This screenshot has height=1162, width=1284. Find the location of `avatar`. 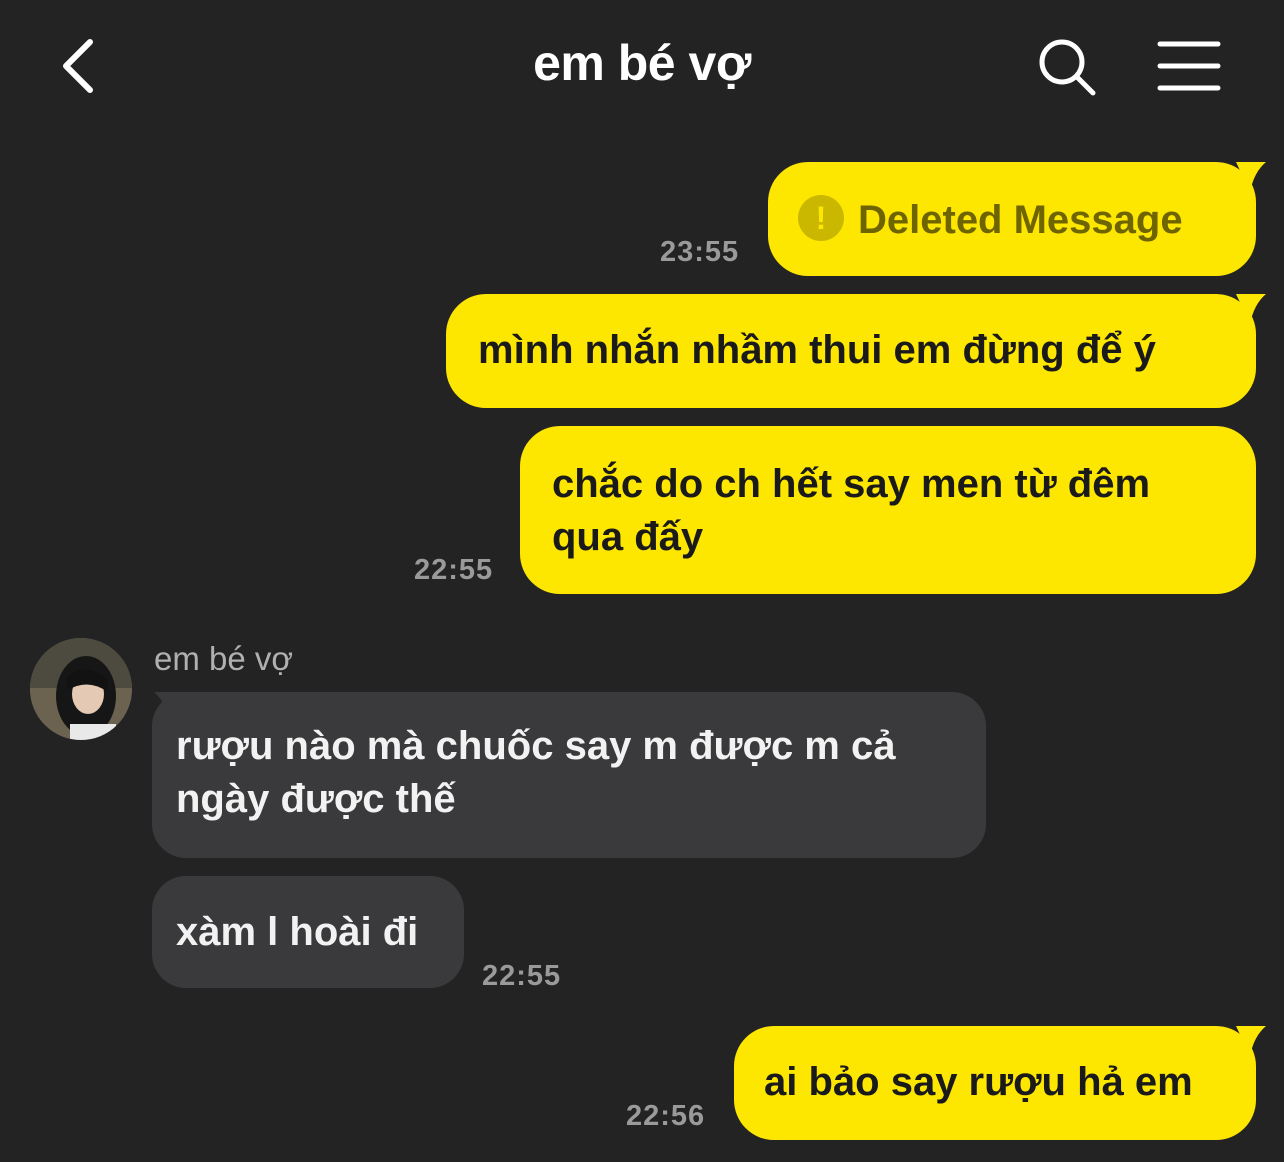

avatar is located at coordinates (81, 689).